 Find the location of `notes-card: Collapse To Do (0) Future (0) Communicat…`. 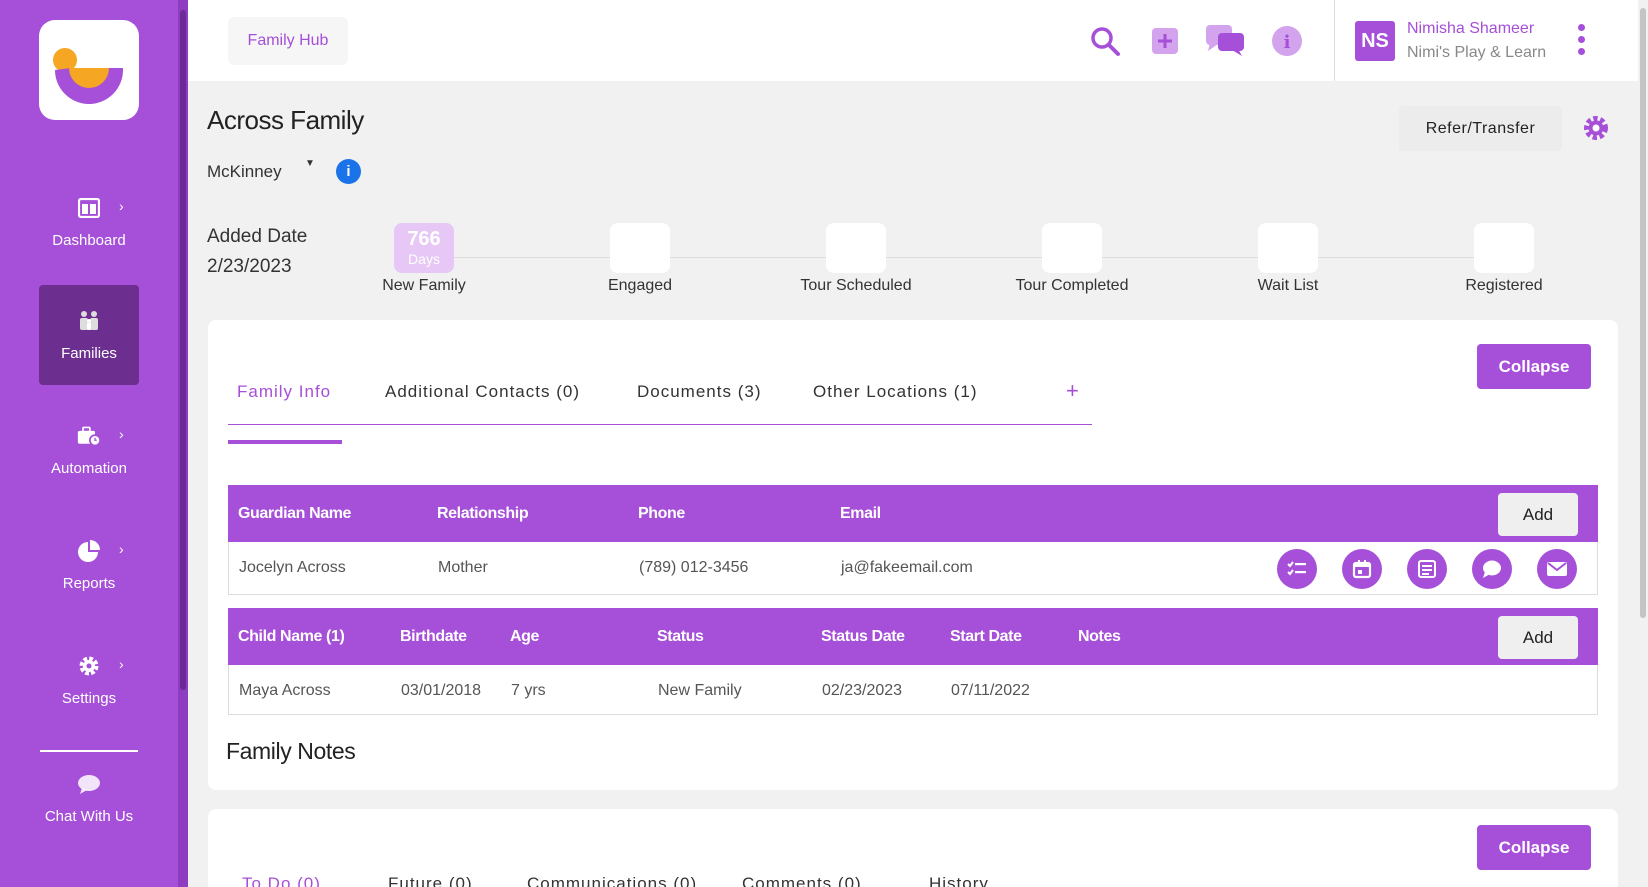

notes-card: Collapse To Do (0) Future (0) Communicat… is located at coordinates (913, 848).